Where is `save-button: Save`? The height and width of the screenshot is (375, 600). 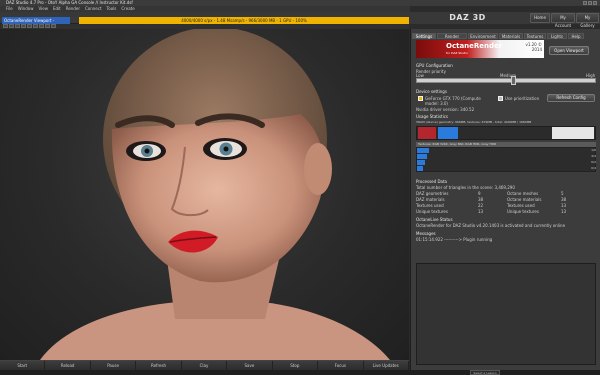 save-button: Save is located at coordinates (250, 365).